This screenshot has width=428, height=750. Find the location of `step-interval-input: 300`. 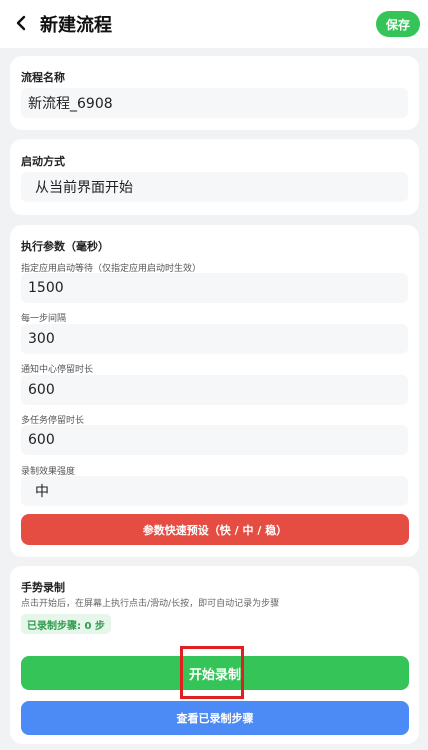

step-interval-input: 300 is located at coordinates (214, 339).